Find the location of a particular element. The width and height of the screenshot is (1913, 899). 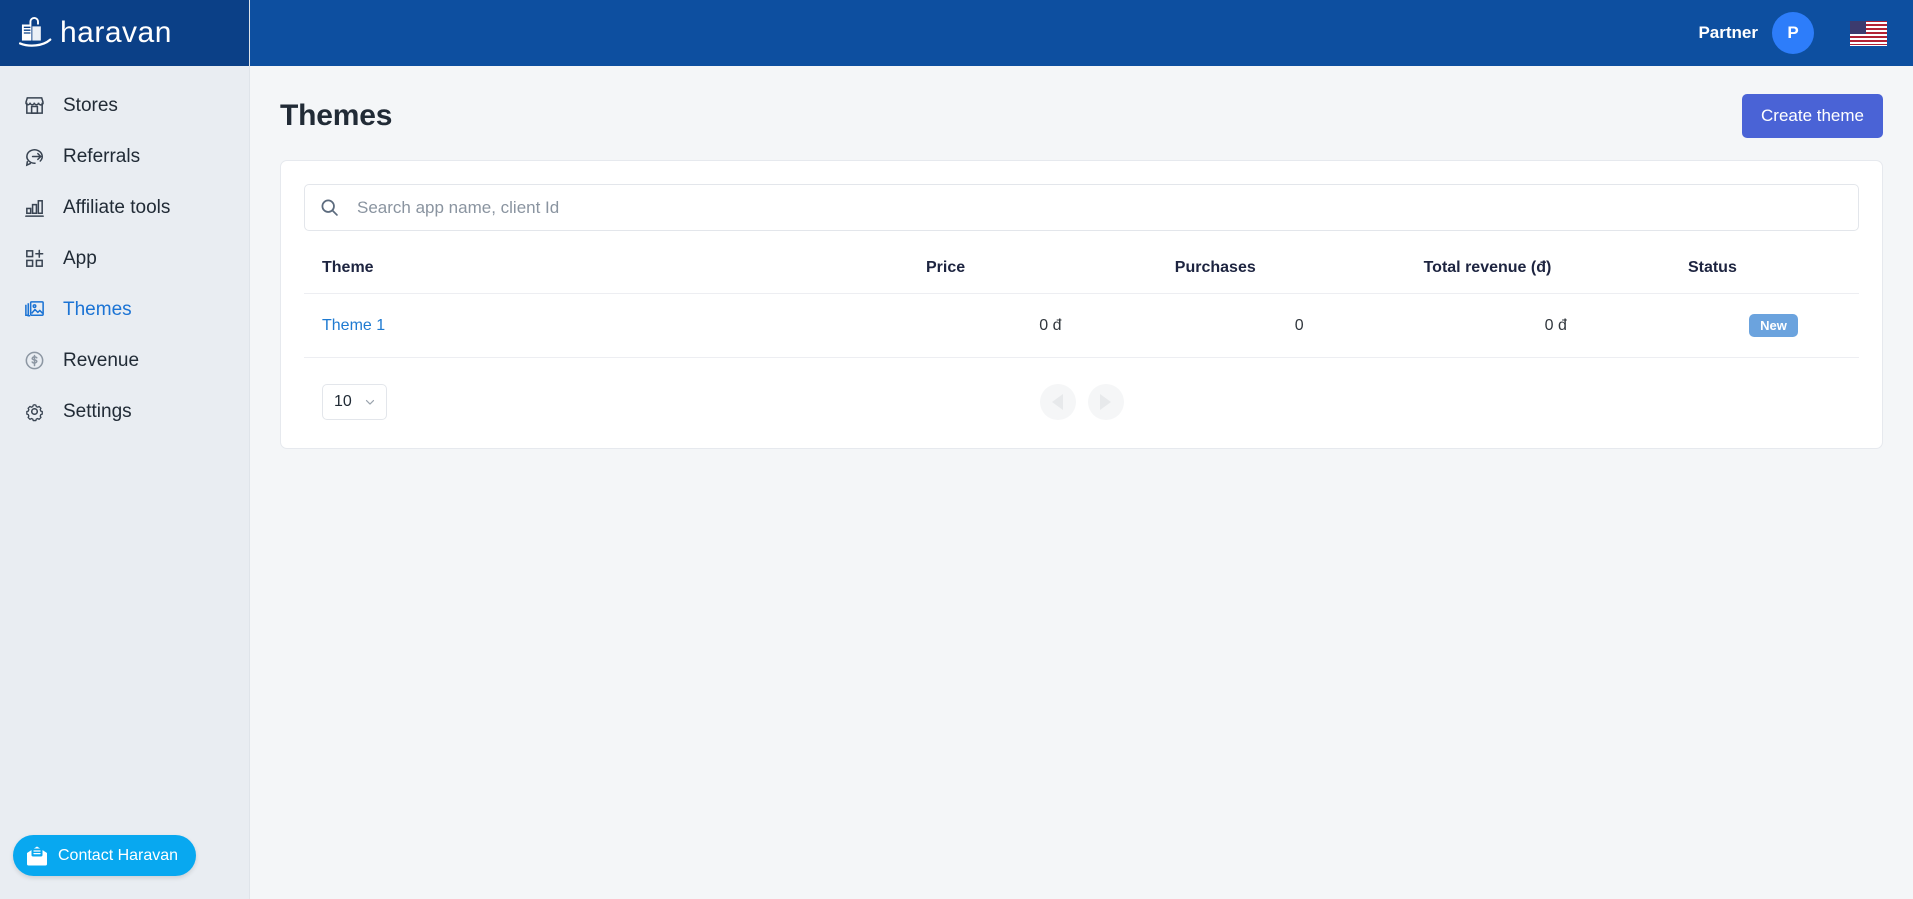

sidebar-item-app: App is located at coordinates (124, 258).